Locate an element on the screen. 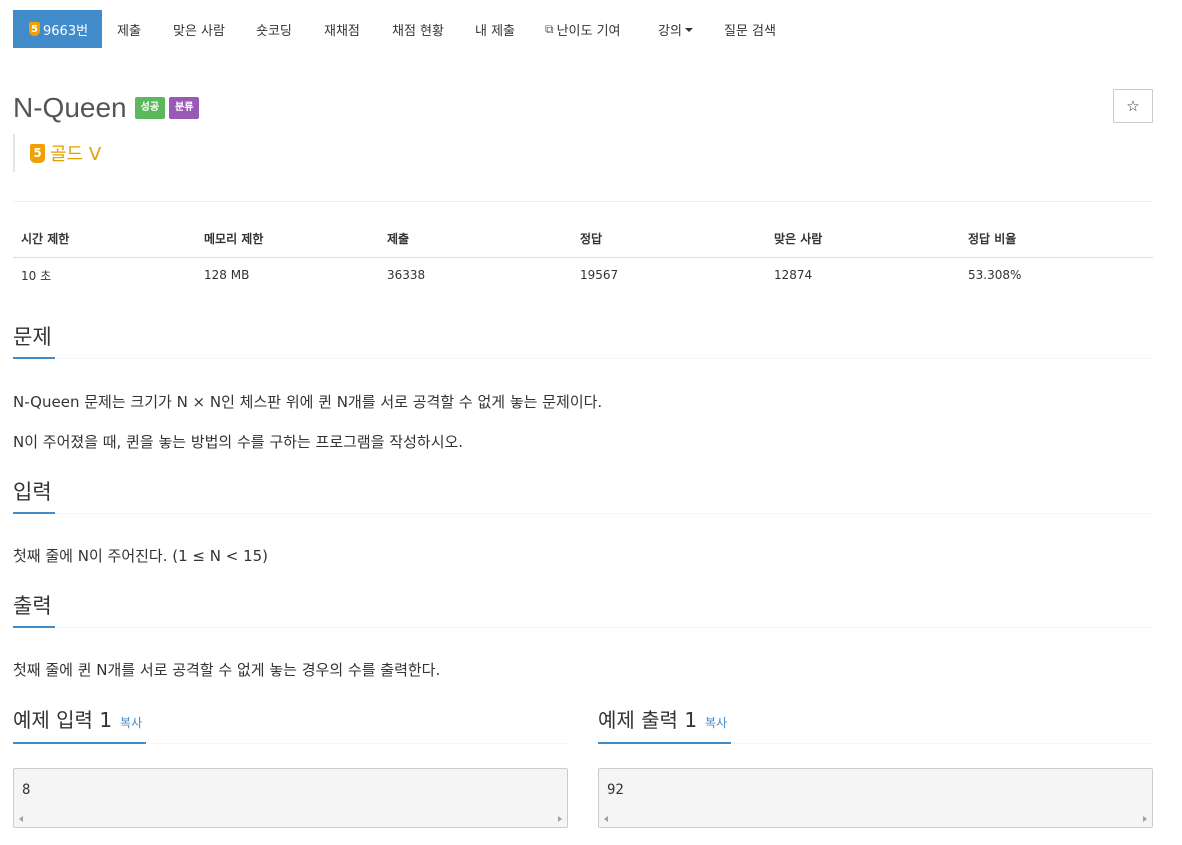 The image size is (1182, 845). star-icon: ☆ is located at coordinates (1133, 106).